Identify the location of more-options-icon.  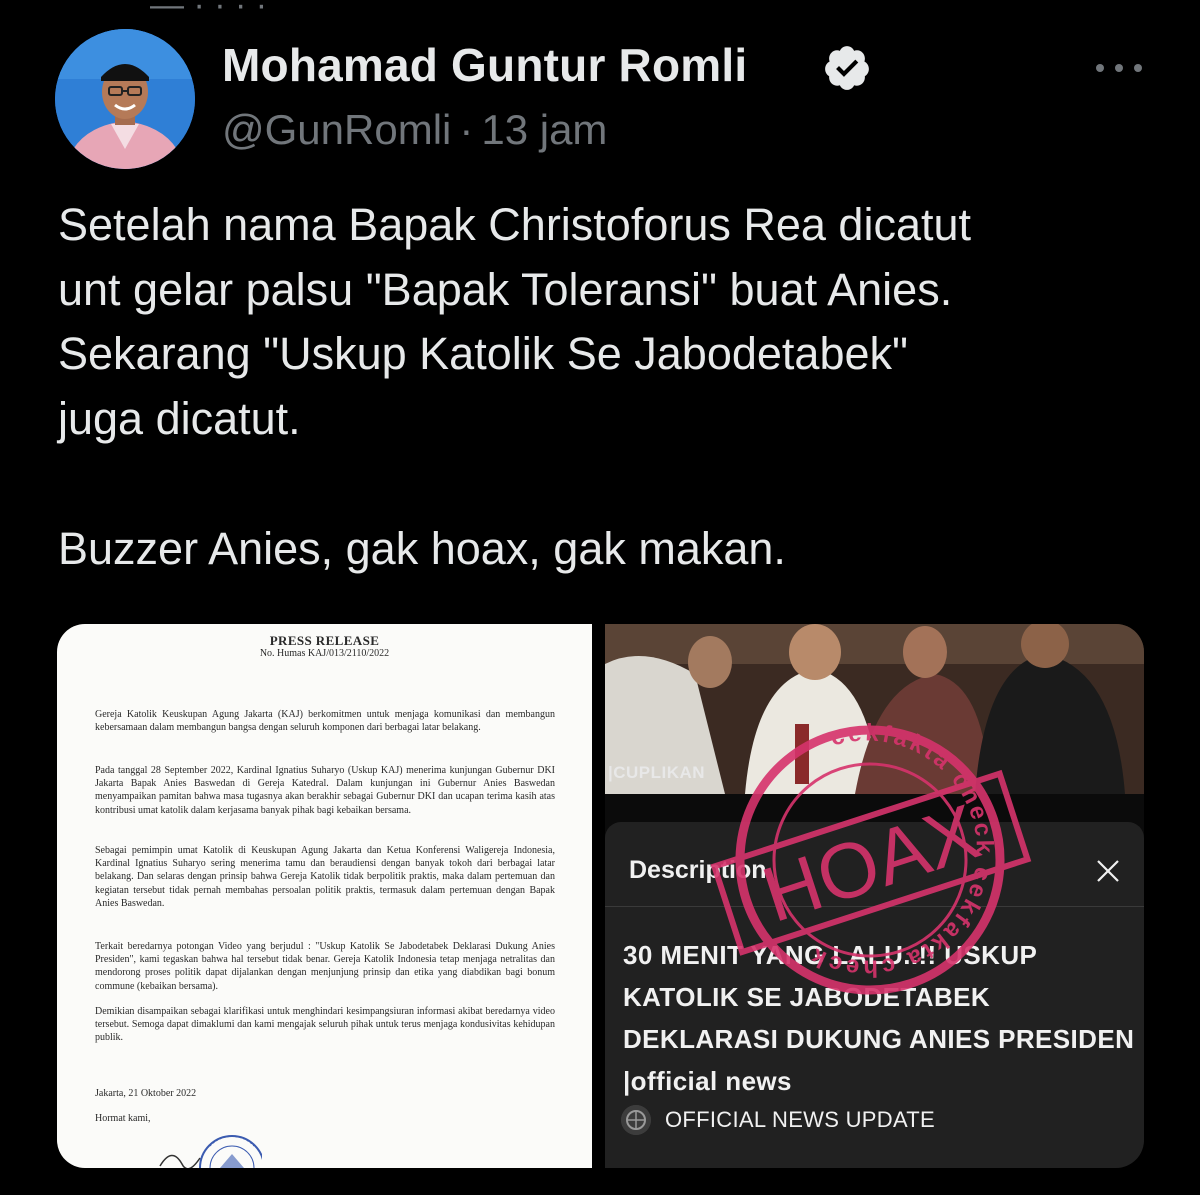
(1119, 68).